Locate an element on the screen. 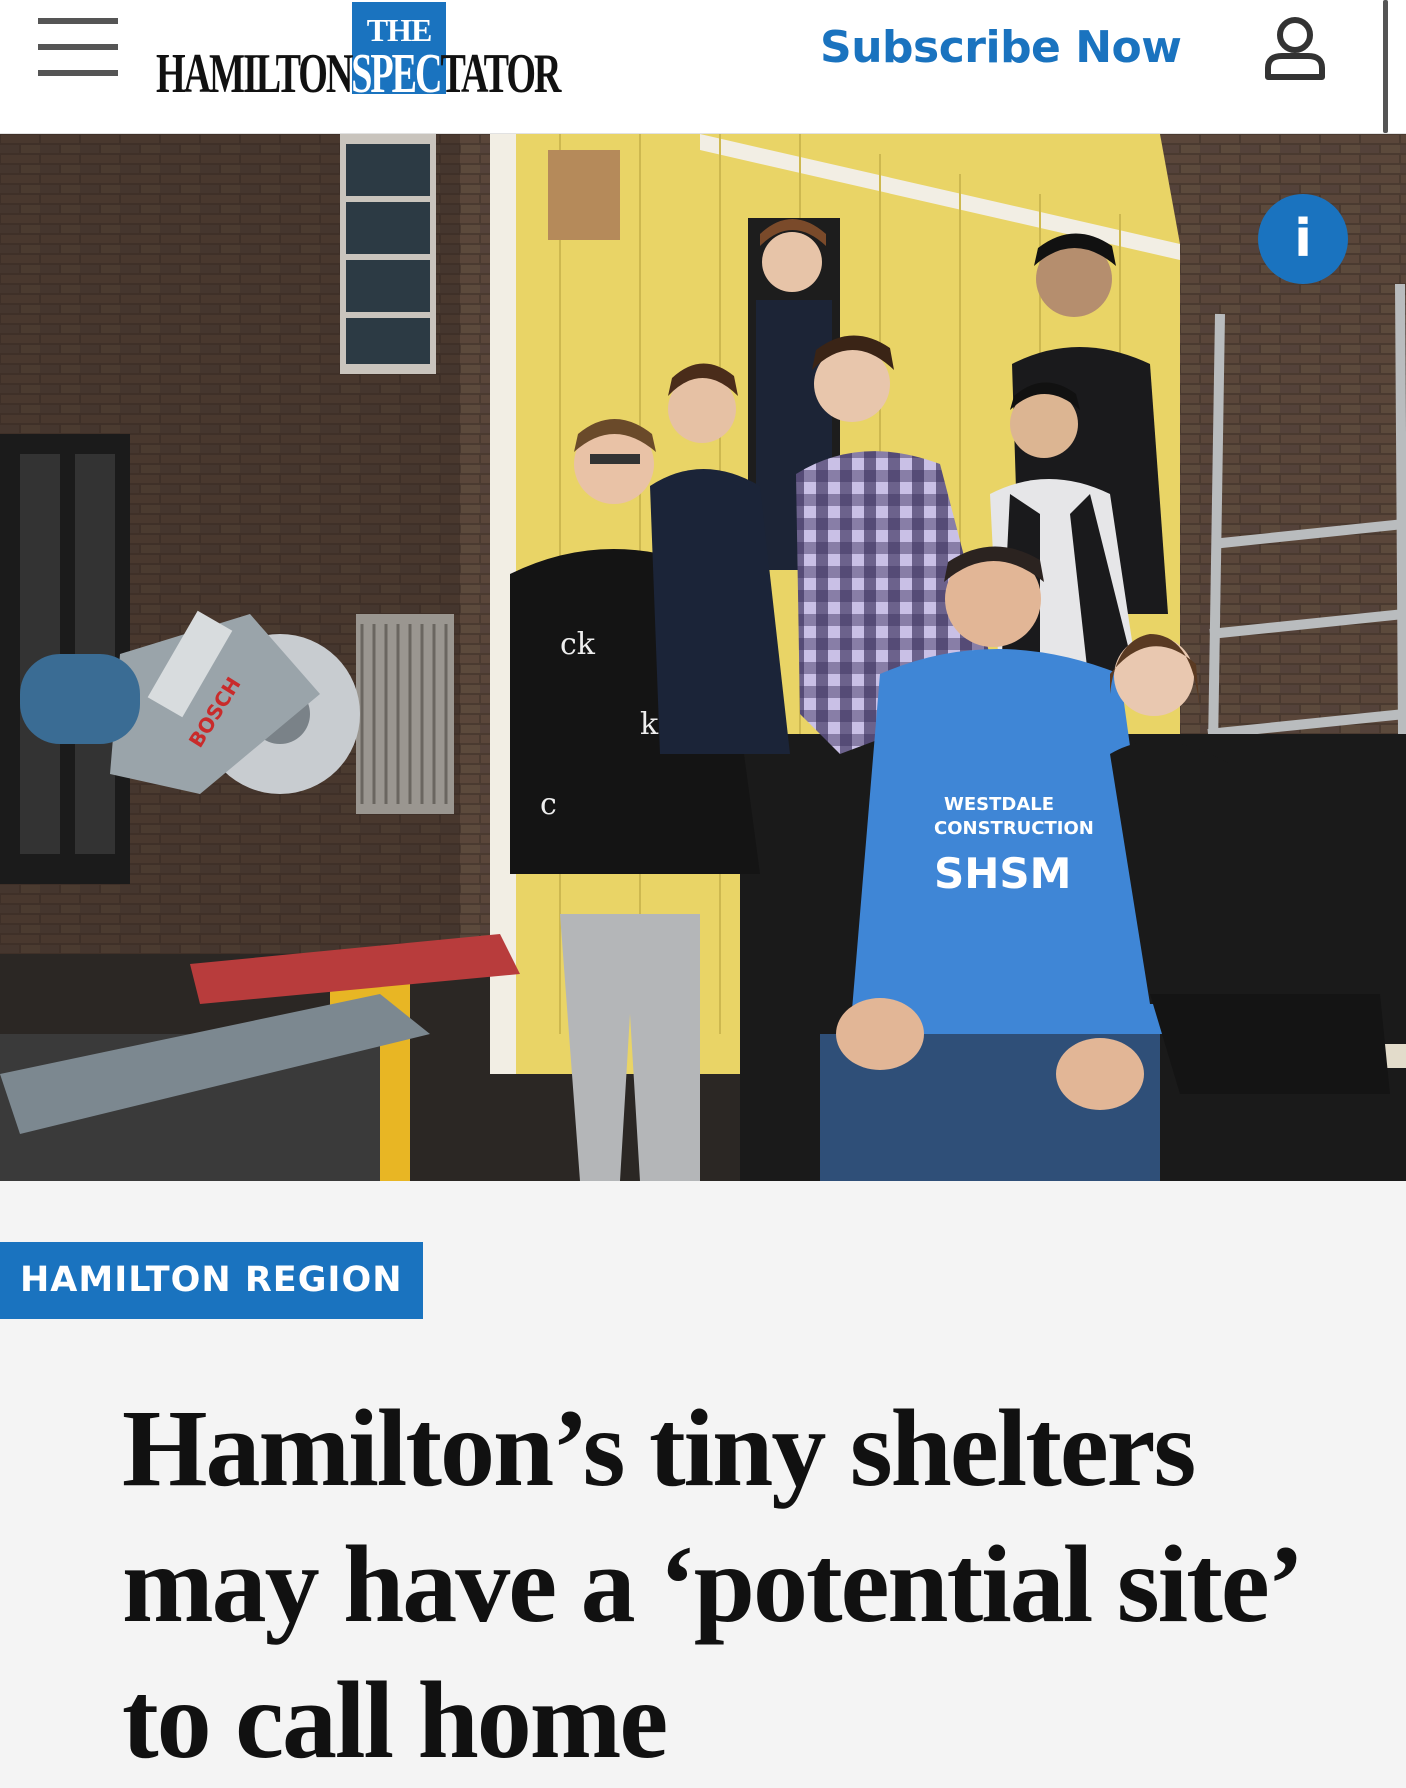 The height and width of the screenshot is (1788, 1406). category-tag: HAMILTON REGION is located at coordinates (211, 1280).